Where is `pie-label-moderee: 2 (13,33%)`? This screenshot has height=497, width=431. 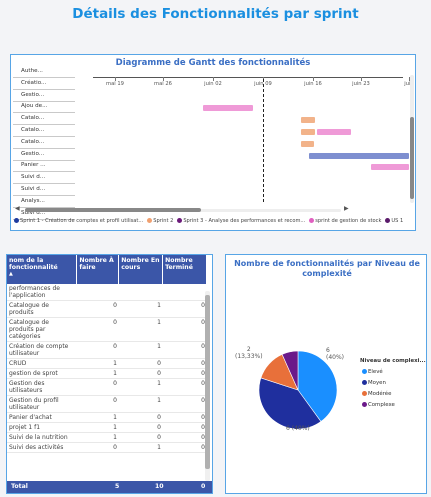 pie-label-moderee: 2 (13,33%) is located at coordinates (249, 353).